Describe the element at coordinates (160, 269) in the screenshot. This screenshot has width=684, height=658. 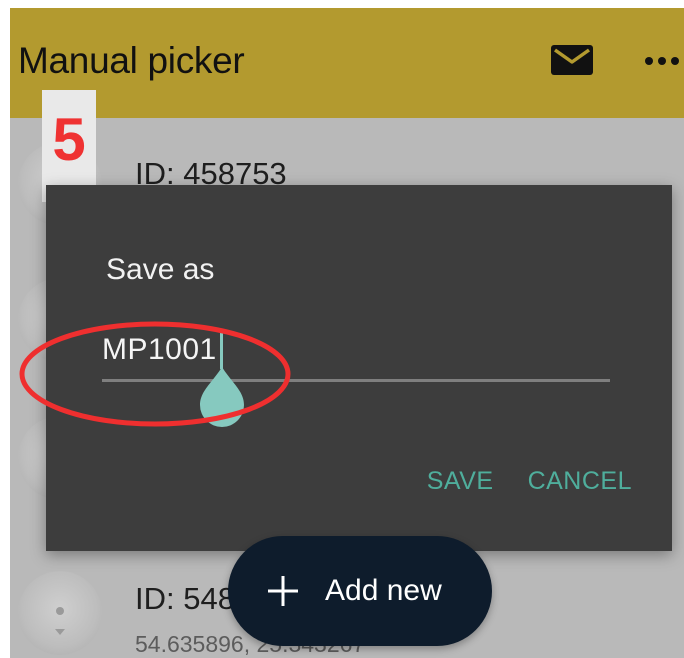
I see `dialog-title: Save as` at that location.